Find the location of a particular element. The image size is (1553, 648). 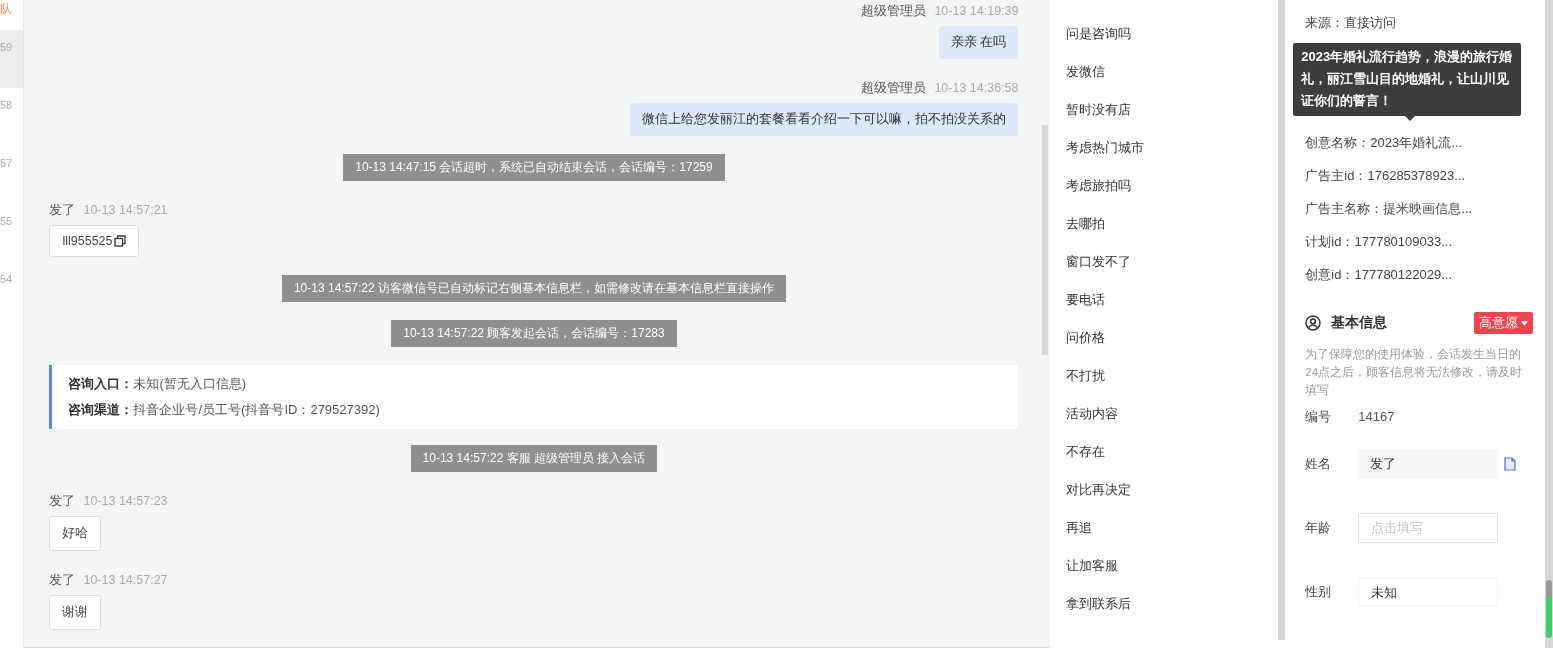

session-list-header: 队 is located at coordinates (6, 9).